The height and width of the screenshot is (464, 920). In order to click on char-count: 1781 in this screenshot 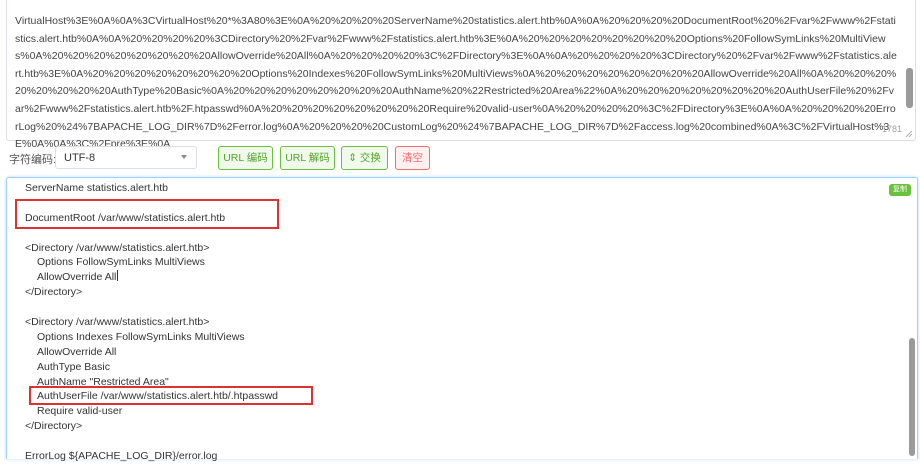, I will do `click(891, 129)`.